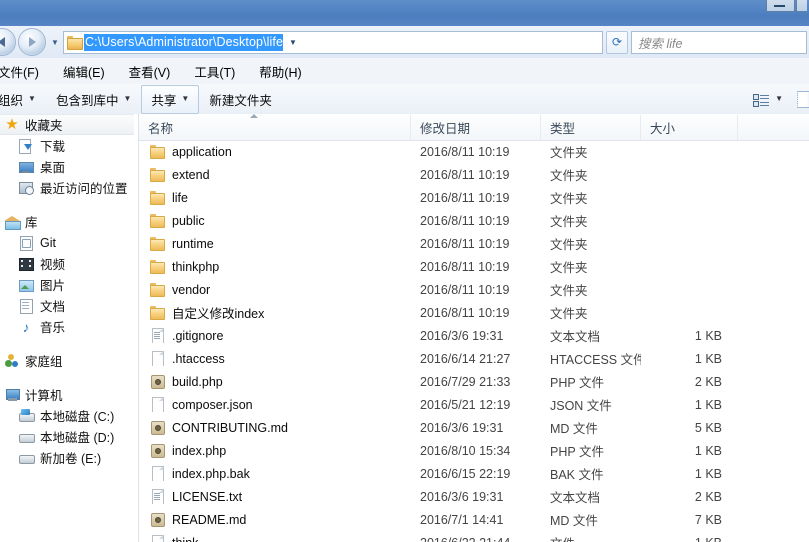 The width and height of the screenshot is (809, 542). What do you see at coordinates (275, 127) in the screenshot?
I see `column-header-name: 名称` at bounding box center [275, 127].